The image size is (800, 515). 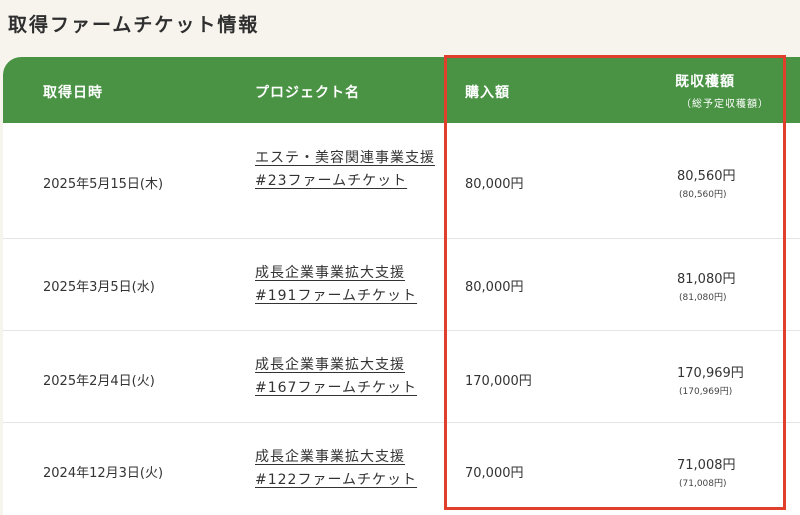 What do you see at coordinates (498, 381) in the screenshot?
I see `row-purchase: 170,000円` at bounding box center [498, 381].